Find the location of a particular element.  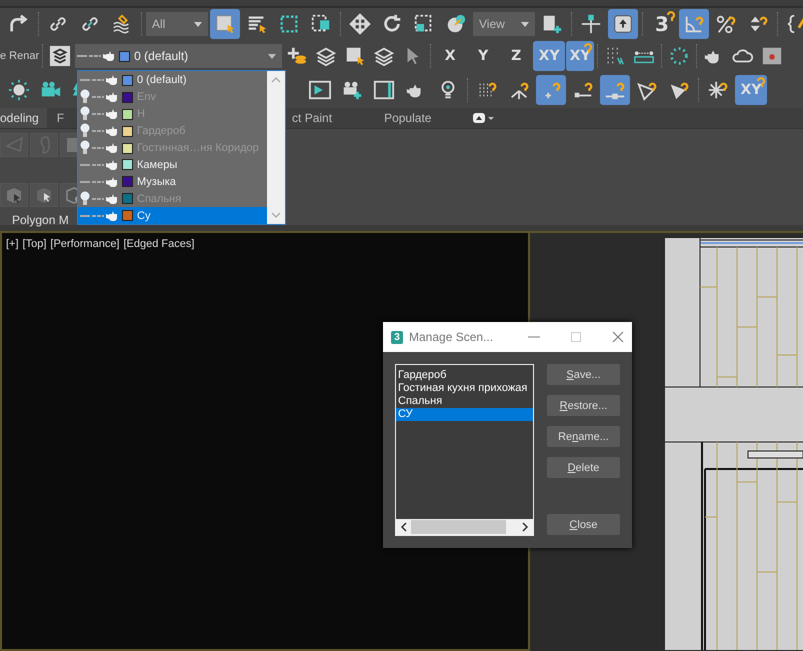

sun-icon is located at coordinates (19, 90).